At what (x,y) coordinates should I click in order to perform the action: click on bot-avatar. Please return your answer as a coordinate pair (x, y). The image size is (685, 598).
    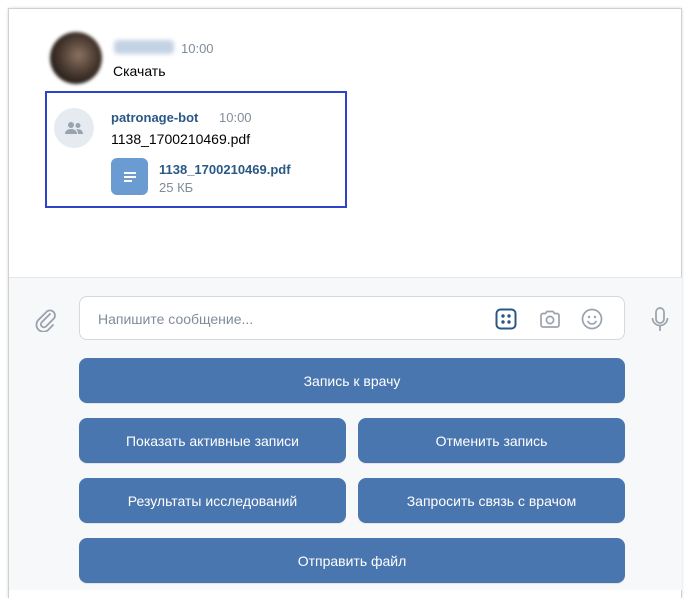
    Looking at the image, I should click on (74, 128).